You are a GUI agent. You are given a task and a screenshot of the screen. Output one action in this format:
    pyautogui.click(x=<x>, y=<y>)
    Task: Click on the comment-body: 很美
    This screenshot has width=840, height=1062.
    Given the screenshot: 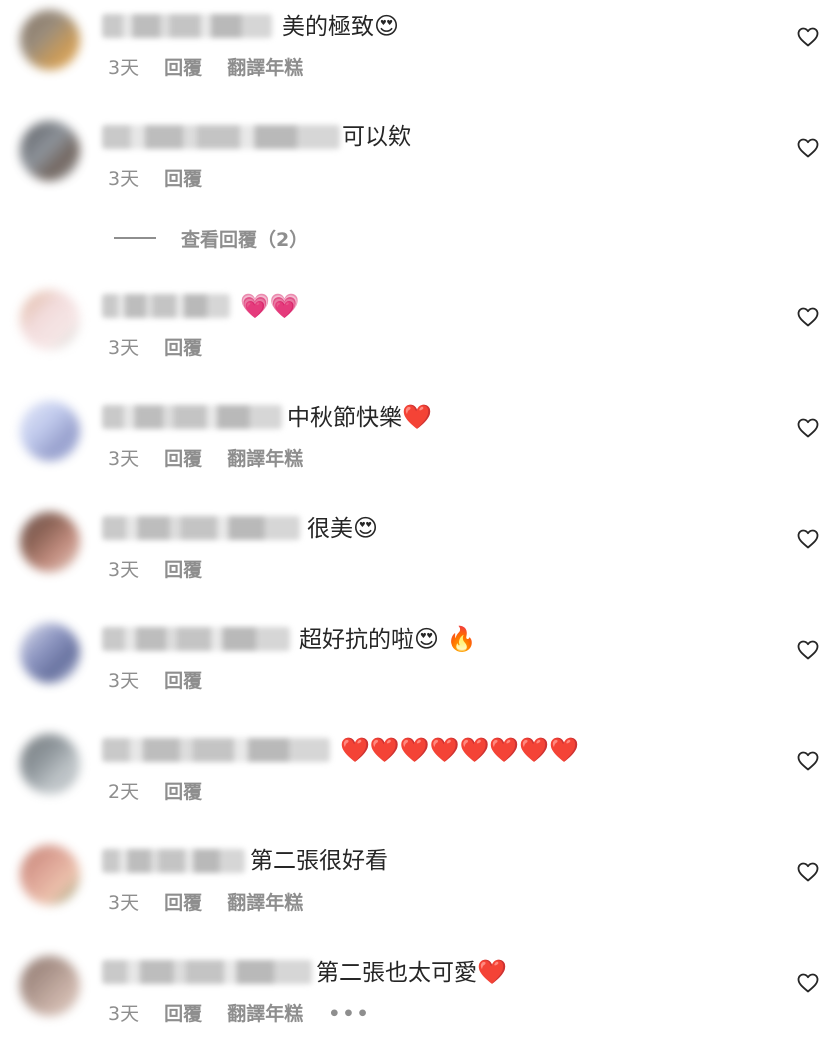 What is the action you would take?
    pyautogui.click(x=330, y=529)
    